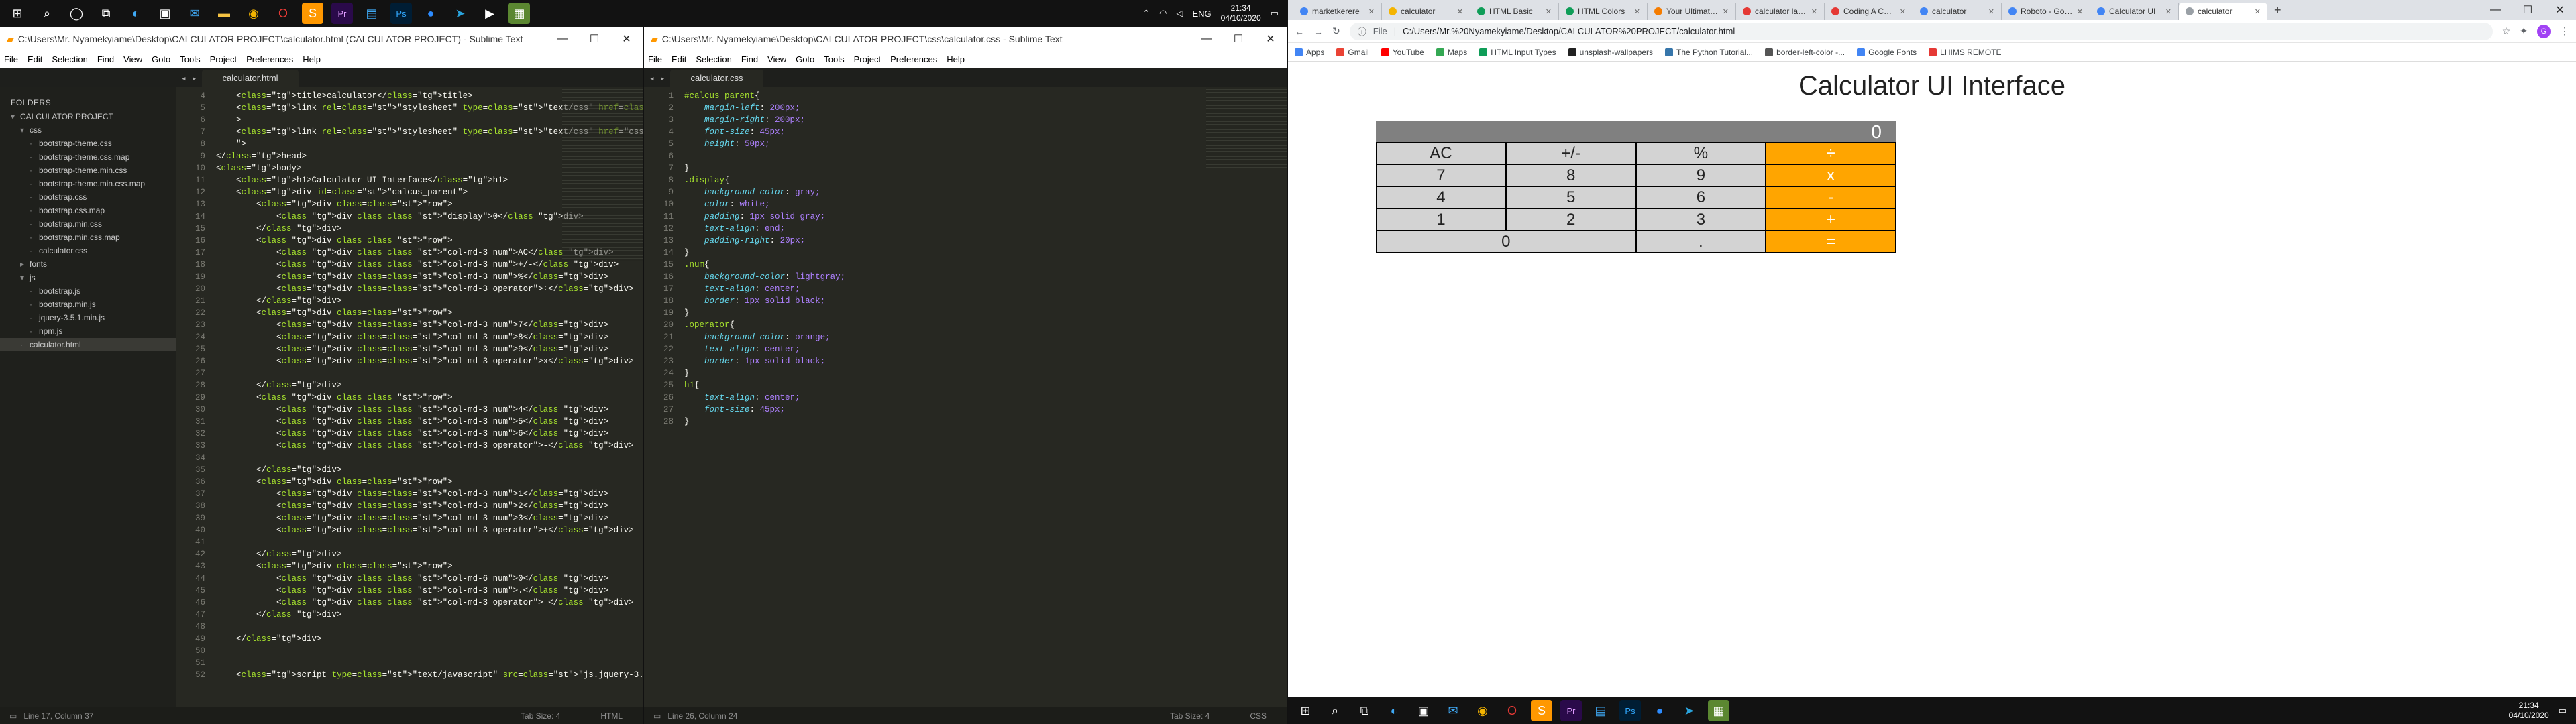 The width and height of the screenshot is (2576, 724). What do you see at coordinates (88, 143) in the screenshot?
I see `sidebar-item: · bootstrap-theme.css` at bounding box center [88, 143].